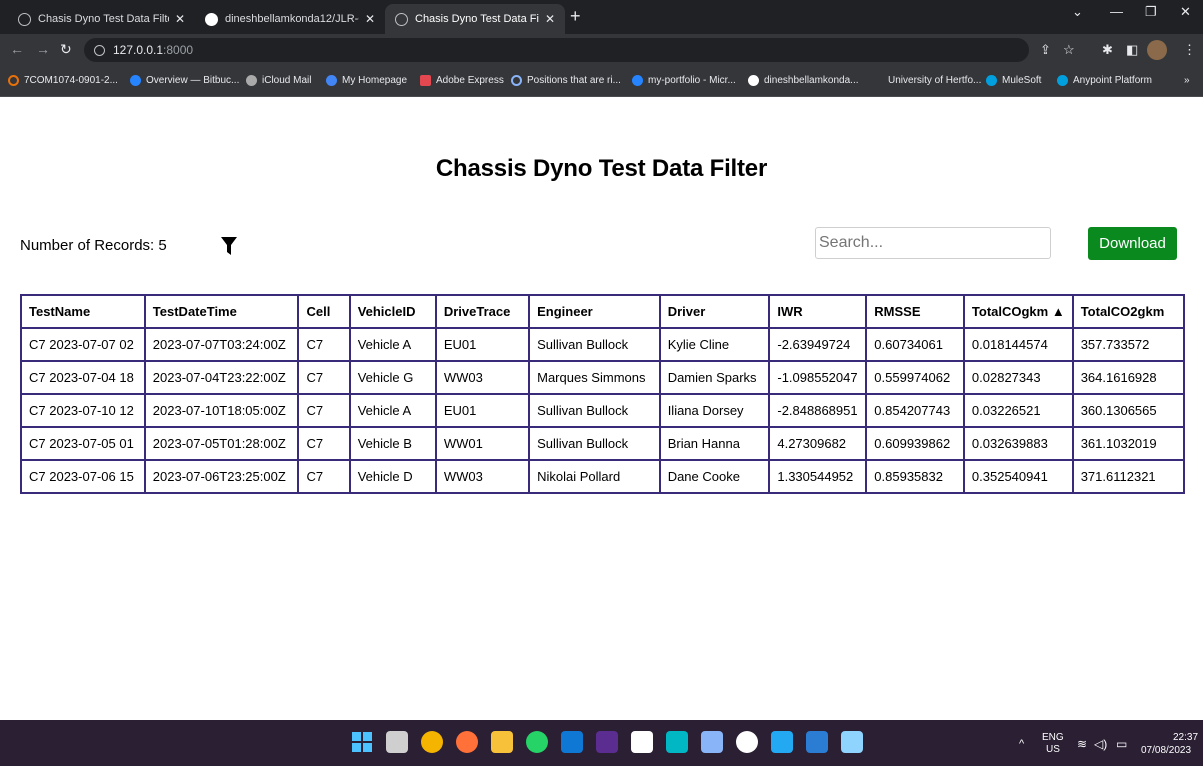 The image size is (1203, 766). What do you see at coordinates (1053, 737) in the screenshot?
I see `language-indicator: ENG` at bounding box center [1053, 737].